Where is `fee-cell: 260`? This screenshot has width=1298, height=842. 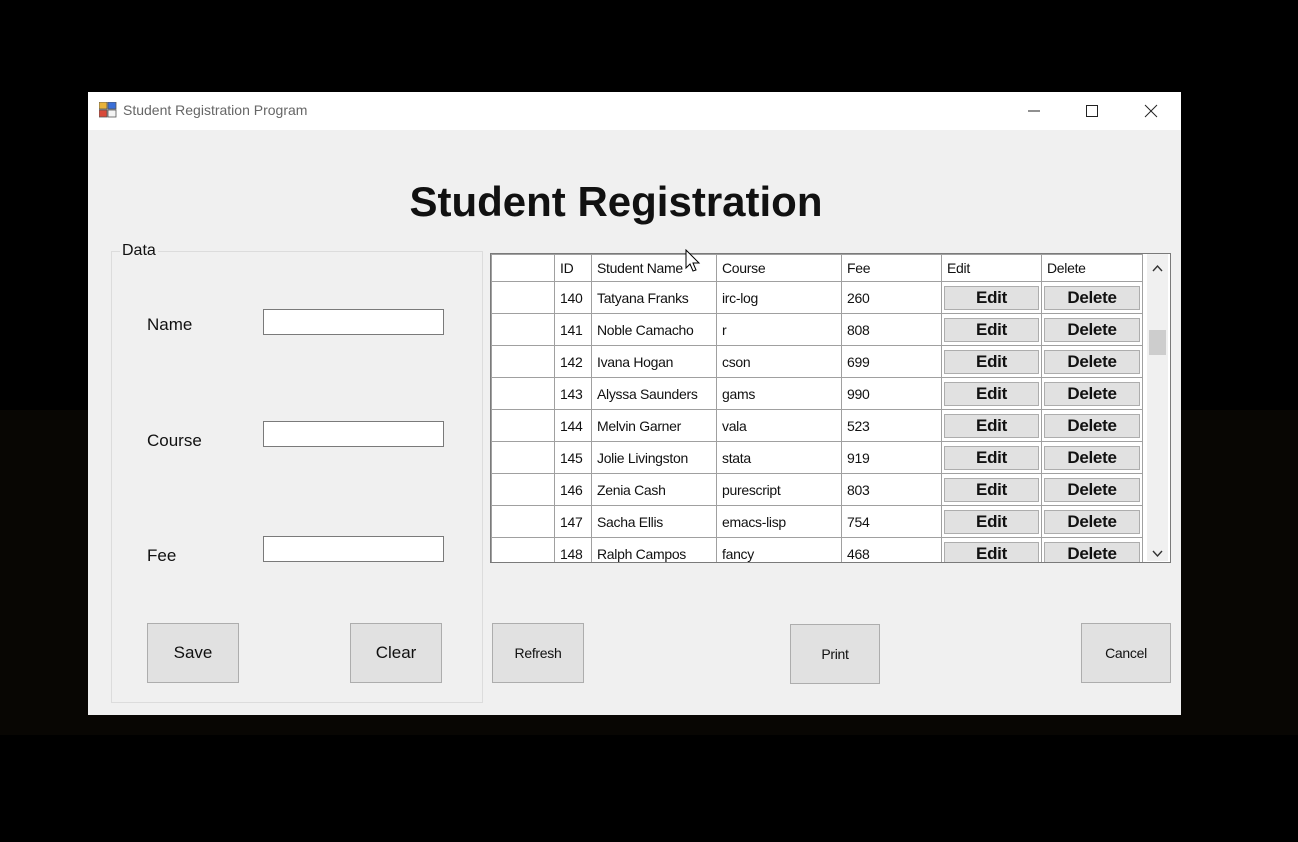
fee-cell: 260 is located at coordinates (891, 297).